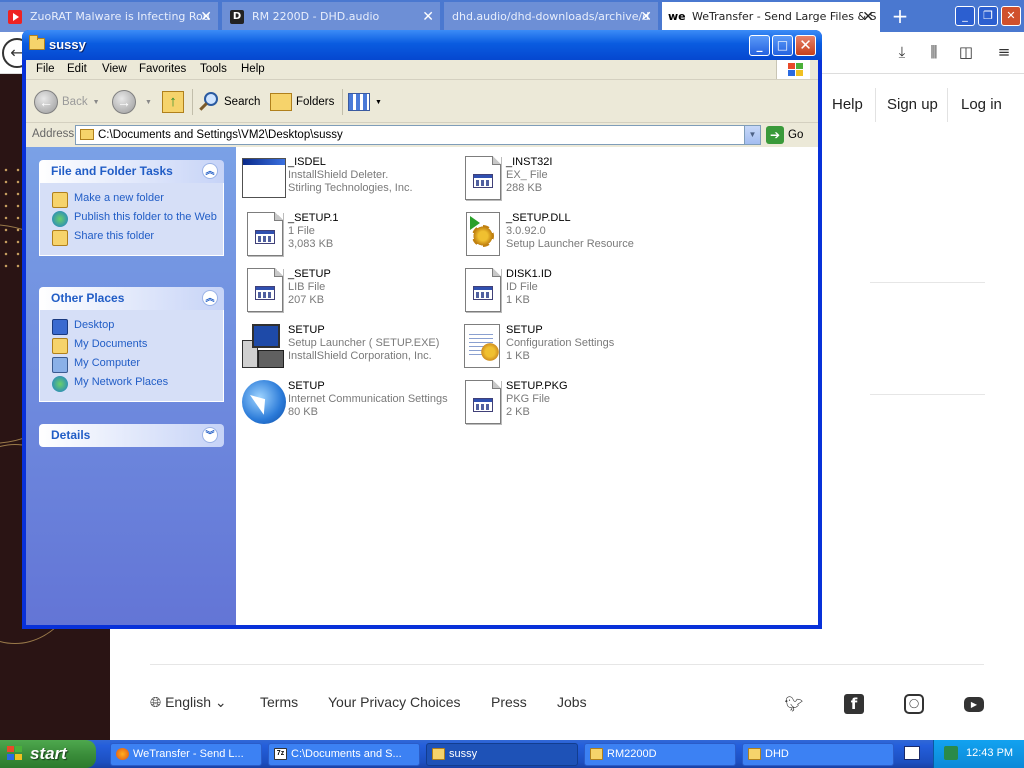 This screenshot has height=768, width=1024. I want to click on panel-header: File and Folder Tasks ︽, so click(131, 171).